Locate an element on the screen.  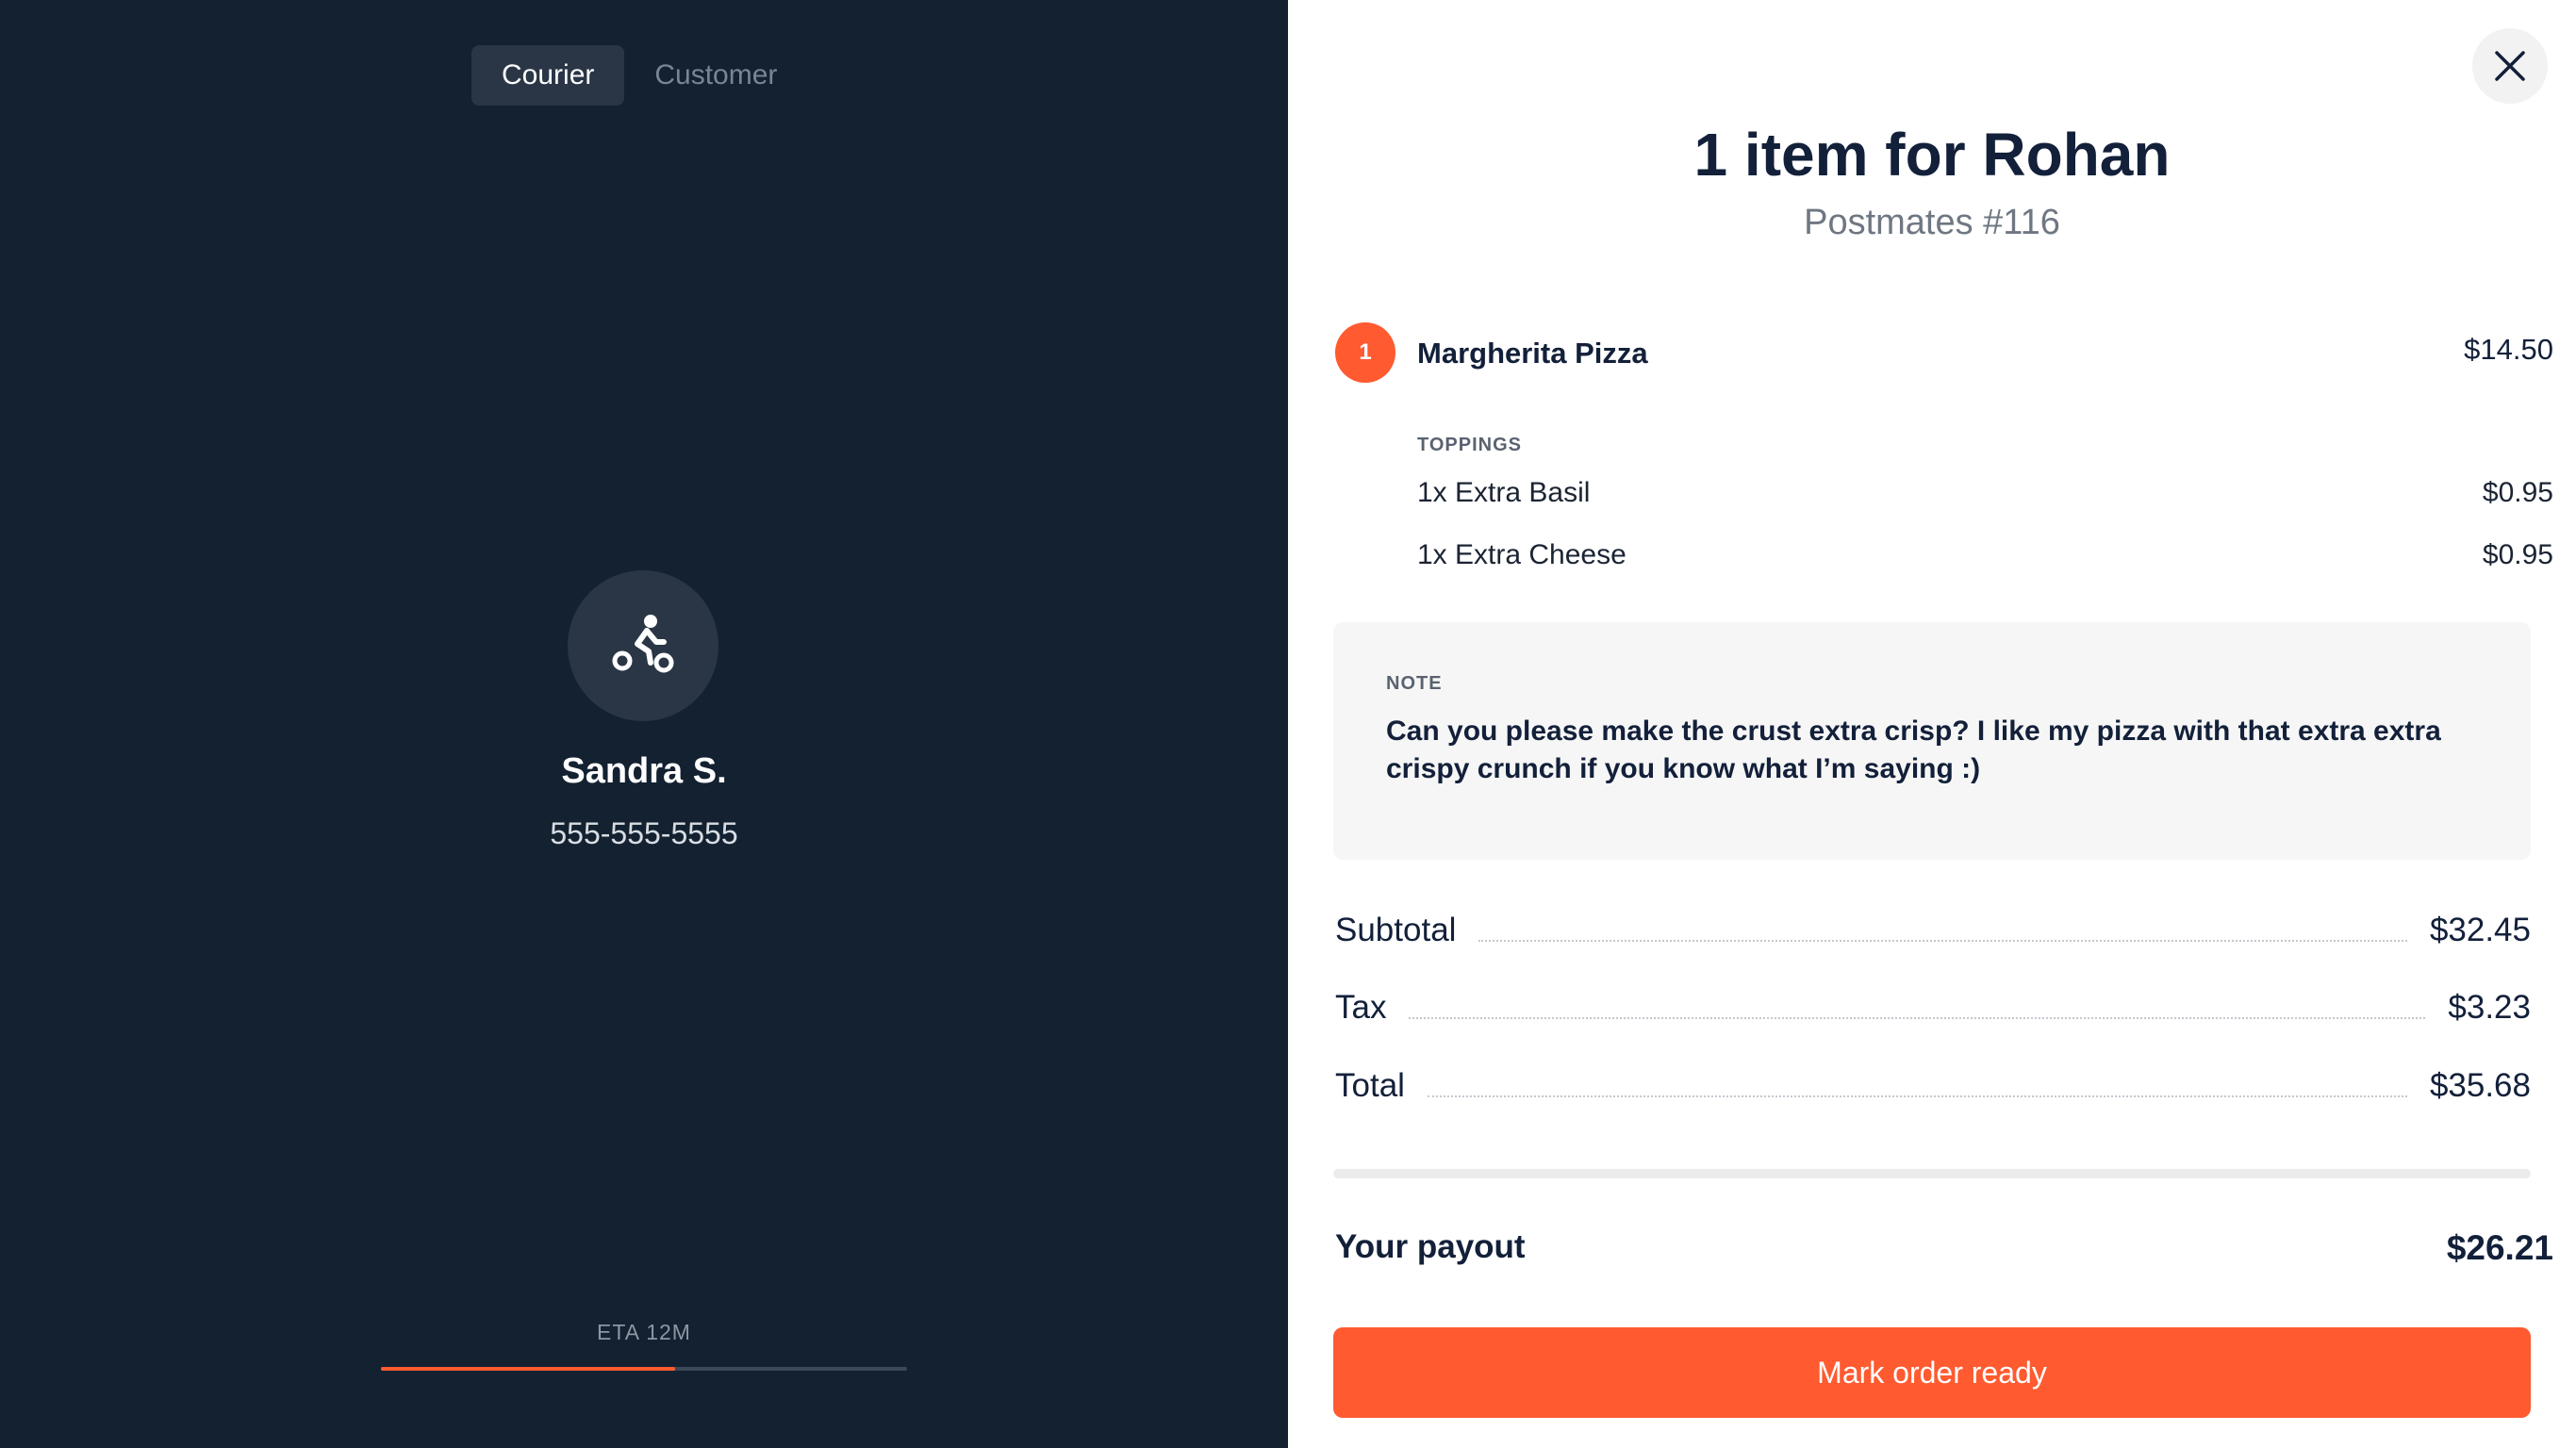
tab-courier: Courier is located at coordinates (548, 75).